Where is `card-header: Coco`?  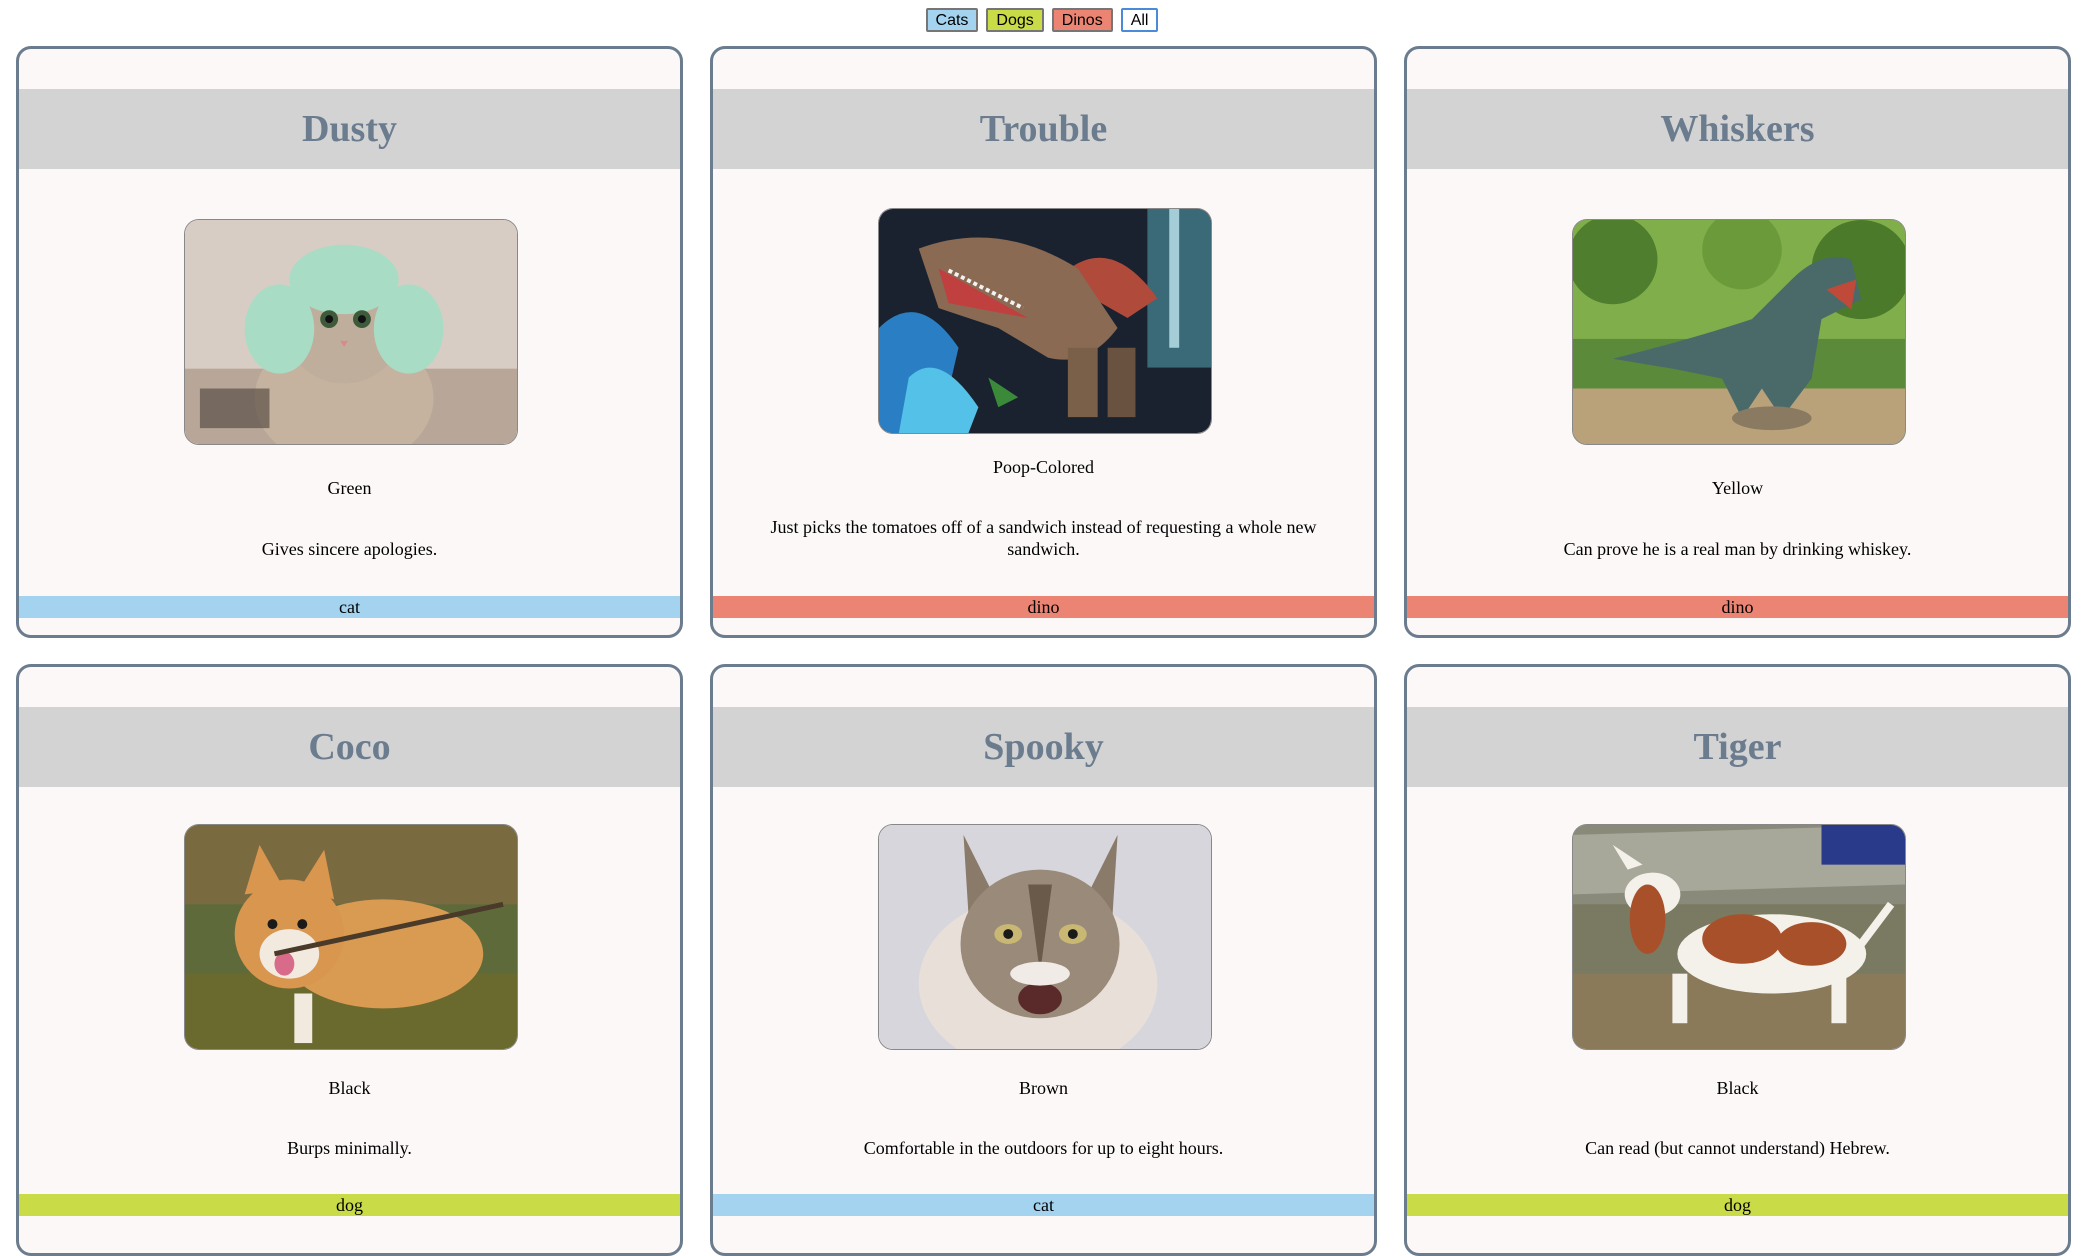 card-header: Coco is located at coordinates (349, 747).